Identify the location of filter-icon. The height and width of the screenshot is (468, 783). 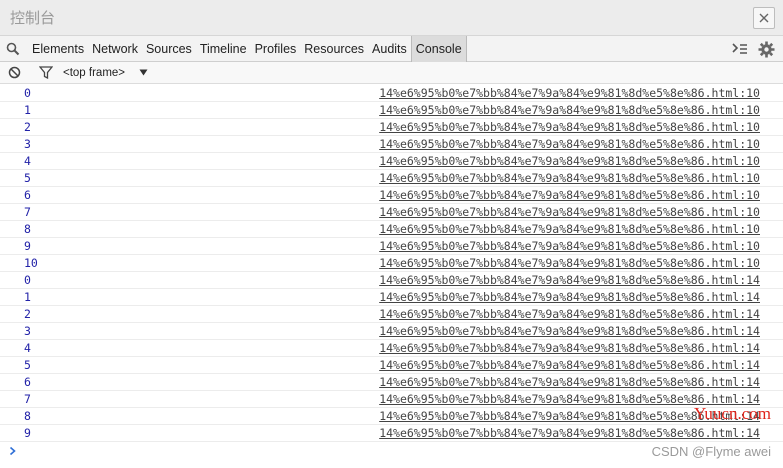
(46, 72).